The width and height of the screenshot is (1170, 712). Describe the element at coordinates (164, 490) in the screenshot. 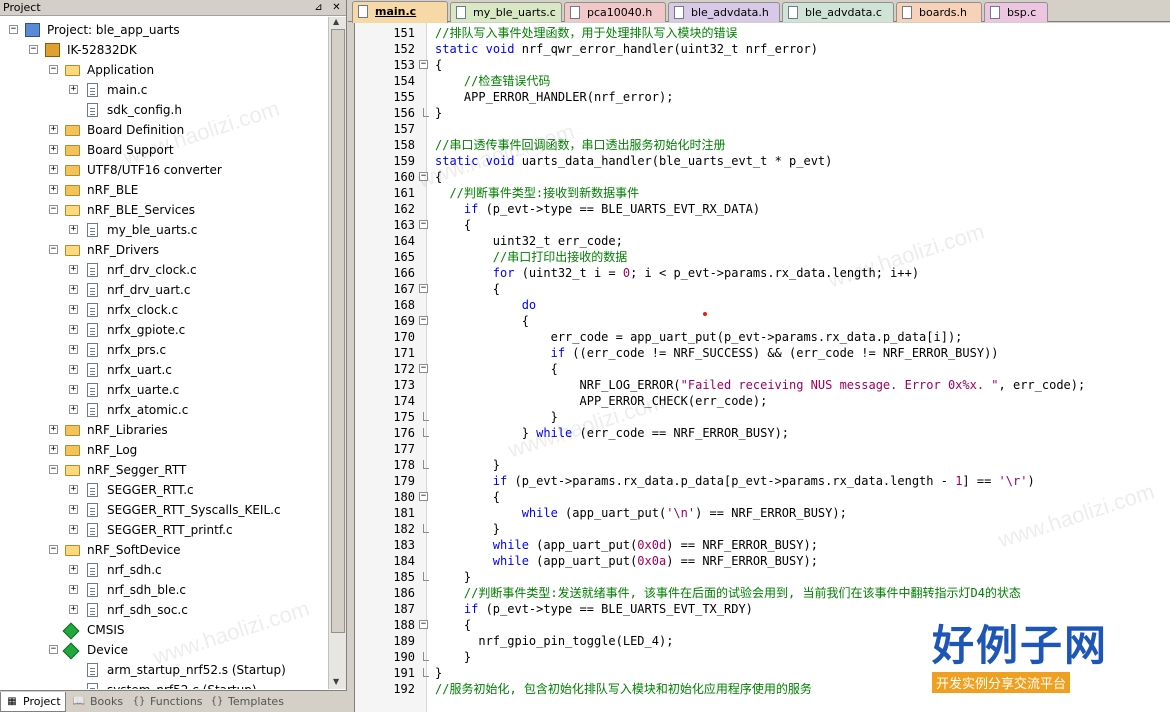

I see `tree-node: + SEGGER_RTT.c` at that location.